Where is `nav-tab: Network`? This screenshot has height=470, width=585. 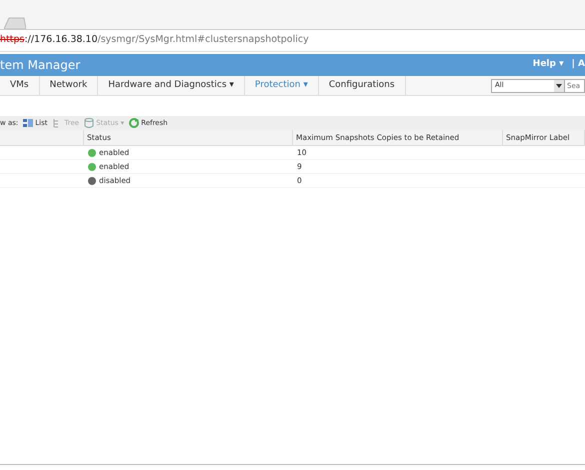 nav-tab: Network is located at coordinates (69, 85).